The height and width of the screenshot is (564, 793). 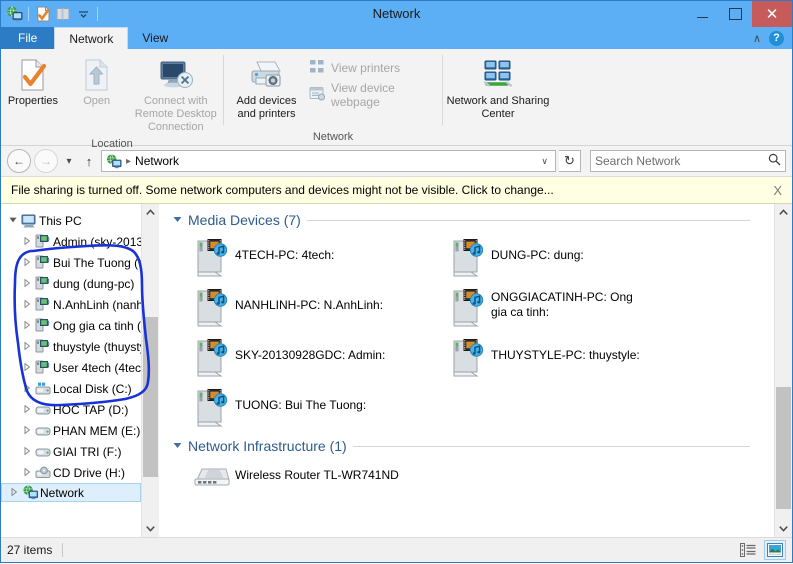 What do you see at coordinates (69, 161) in the screenshot?
I see `recent-locations-icon: ▾` at bounding box center [69, 161].